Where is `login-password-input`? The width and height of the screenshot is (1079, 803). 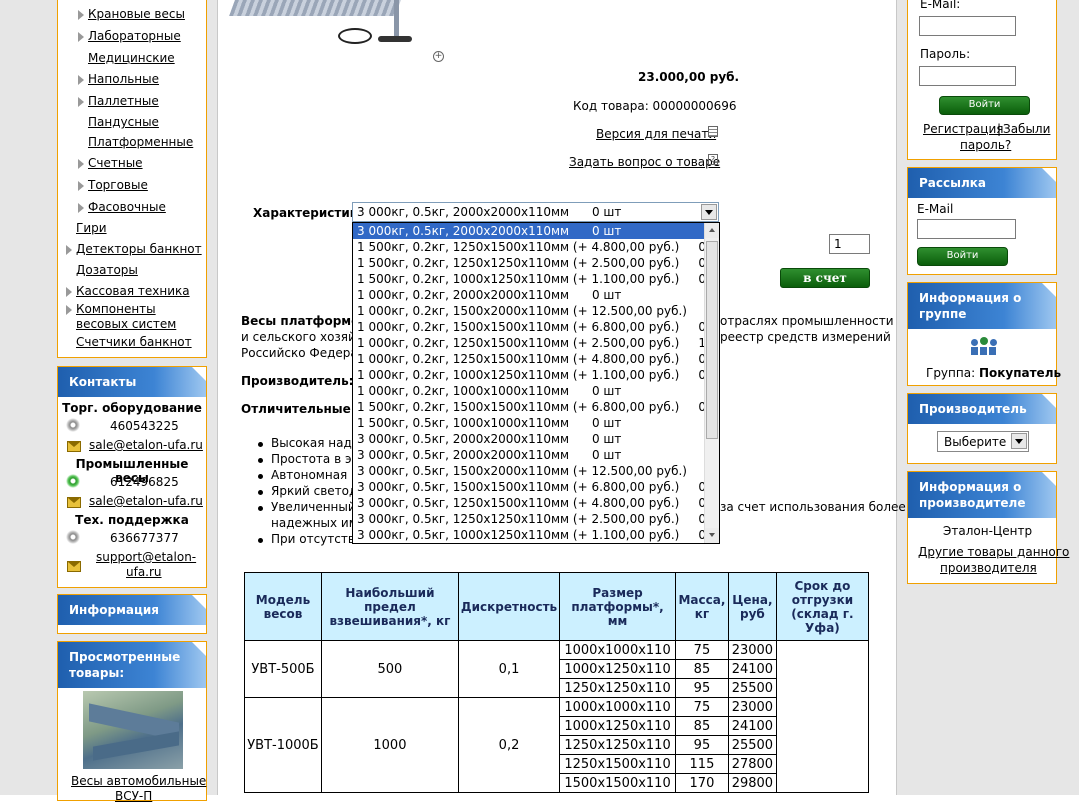 login-password-input is located at coordinates (967, 76).